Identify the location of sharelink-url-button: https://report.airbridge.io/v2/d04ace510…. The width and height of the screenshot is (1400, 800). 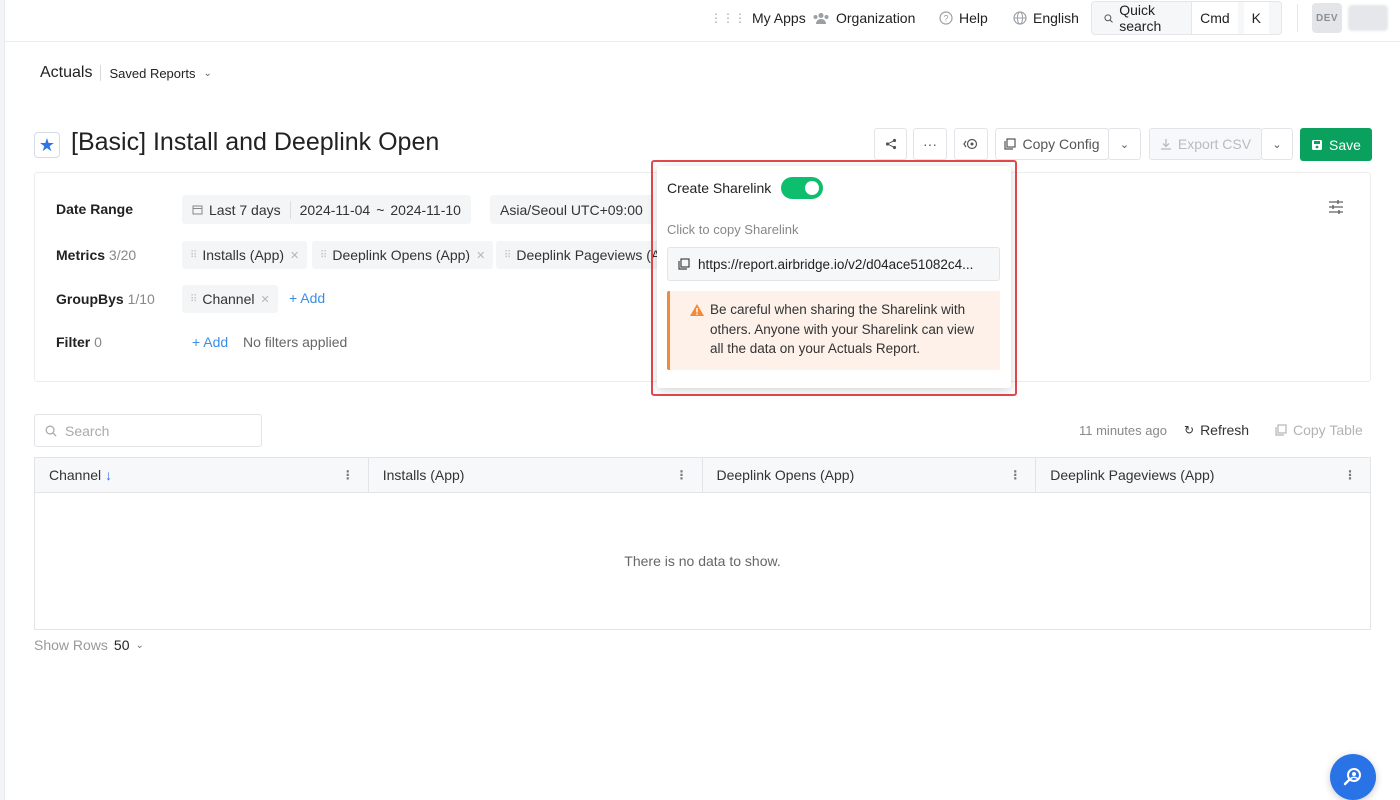
(833, 264).